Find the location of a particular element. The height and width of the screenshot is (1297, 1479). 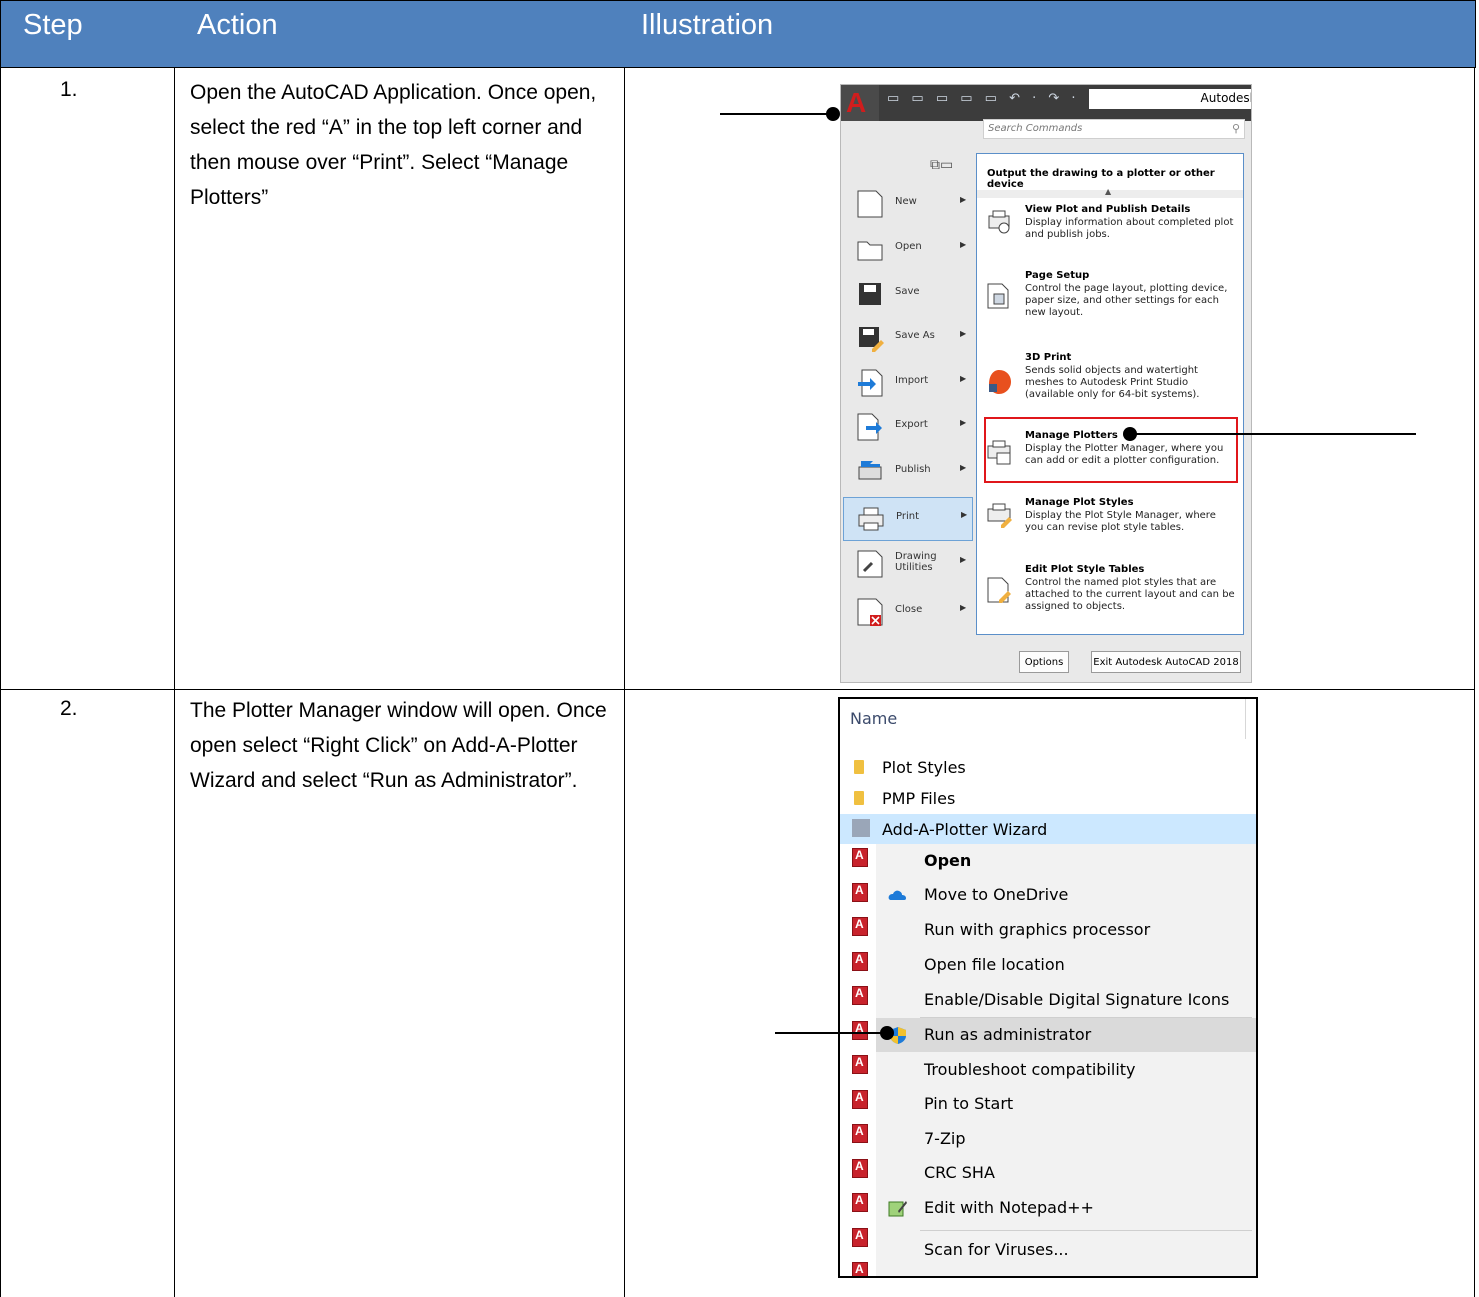

menu-item-label: Move to OneDrive is located at coordinates (996, 894).